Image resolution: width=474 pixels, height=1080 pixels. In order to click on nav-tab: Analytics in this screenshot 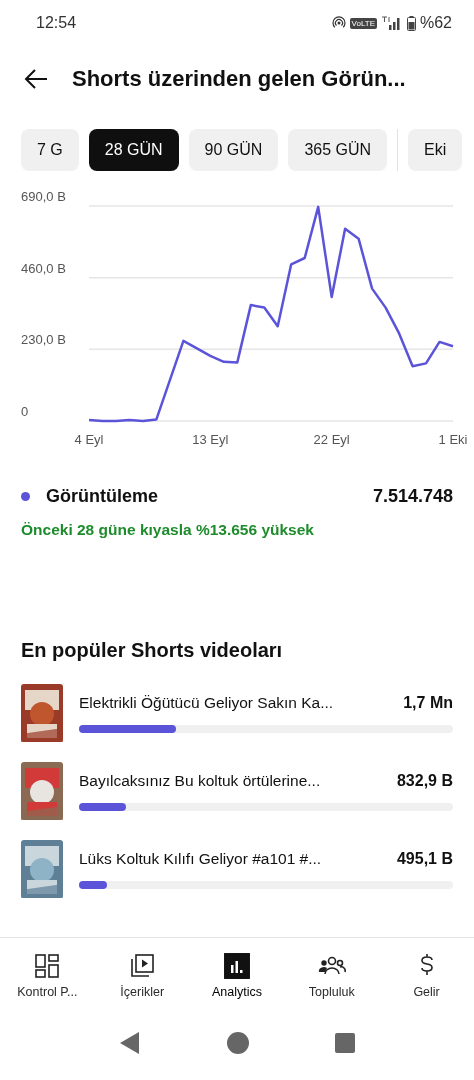, I will do `click(237, 976)`.